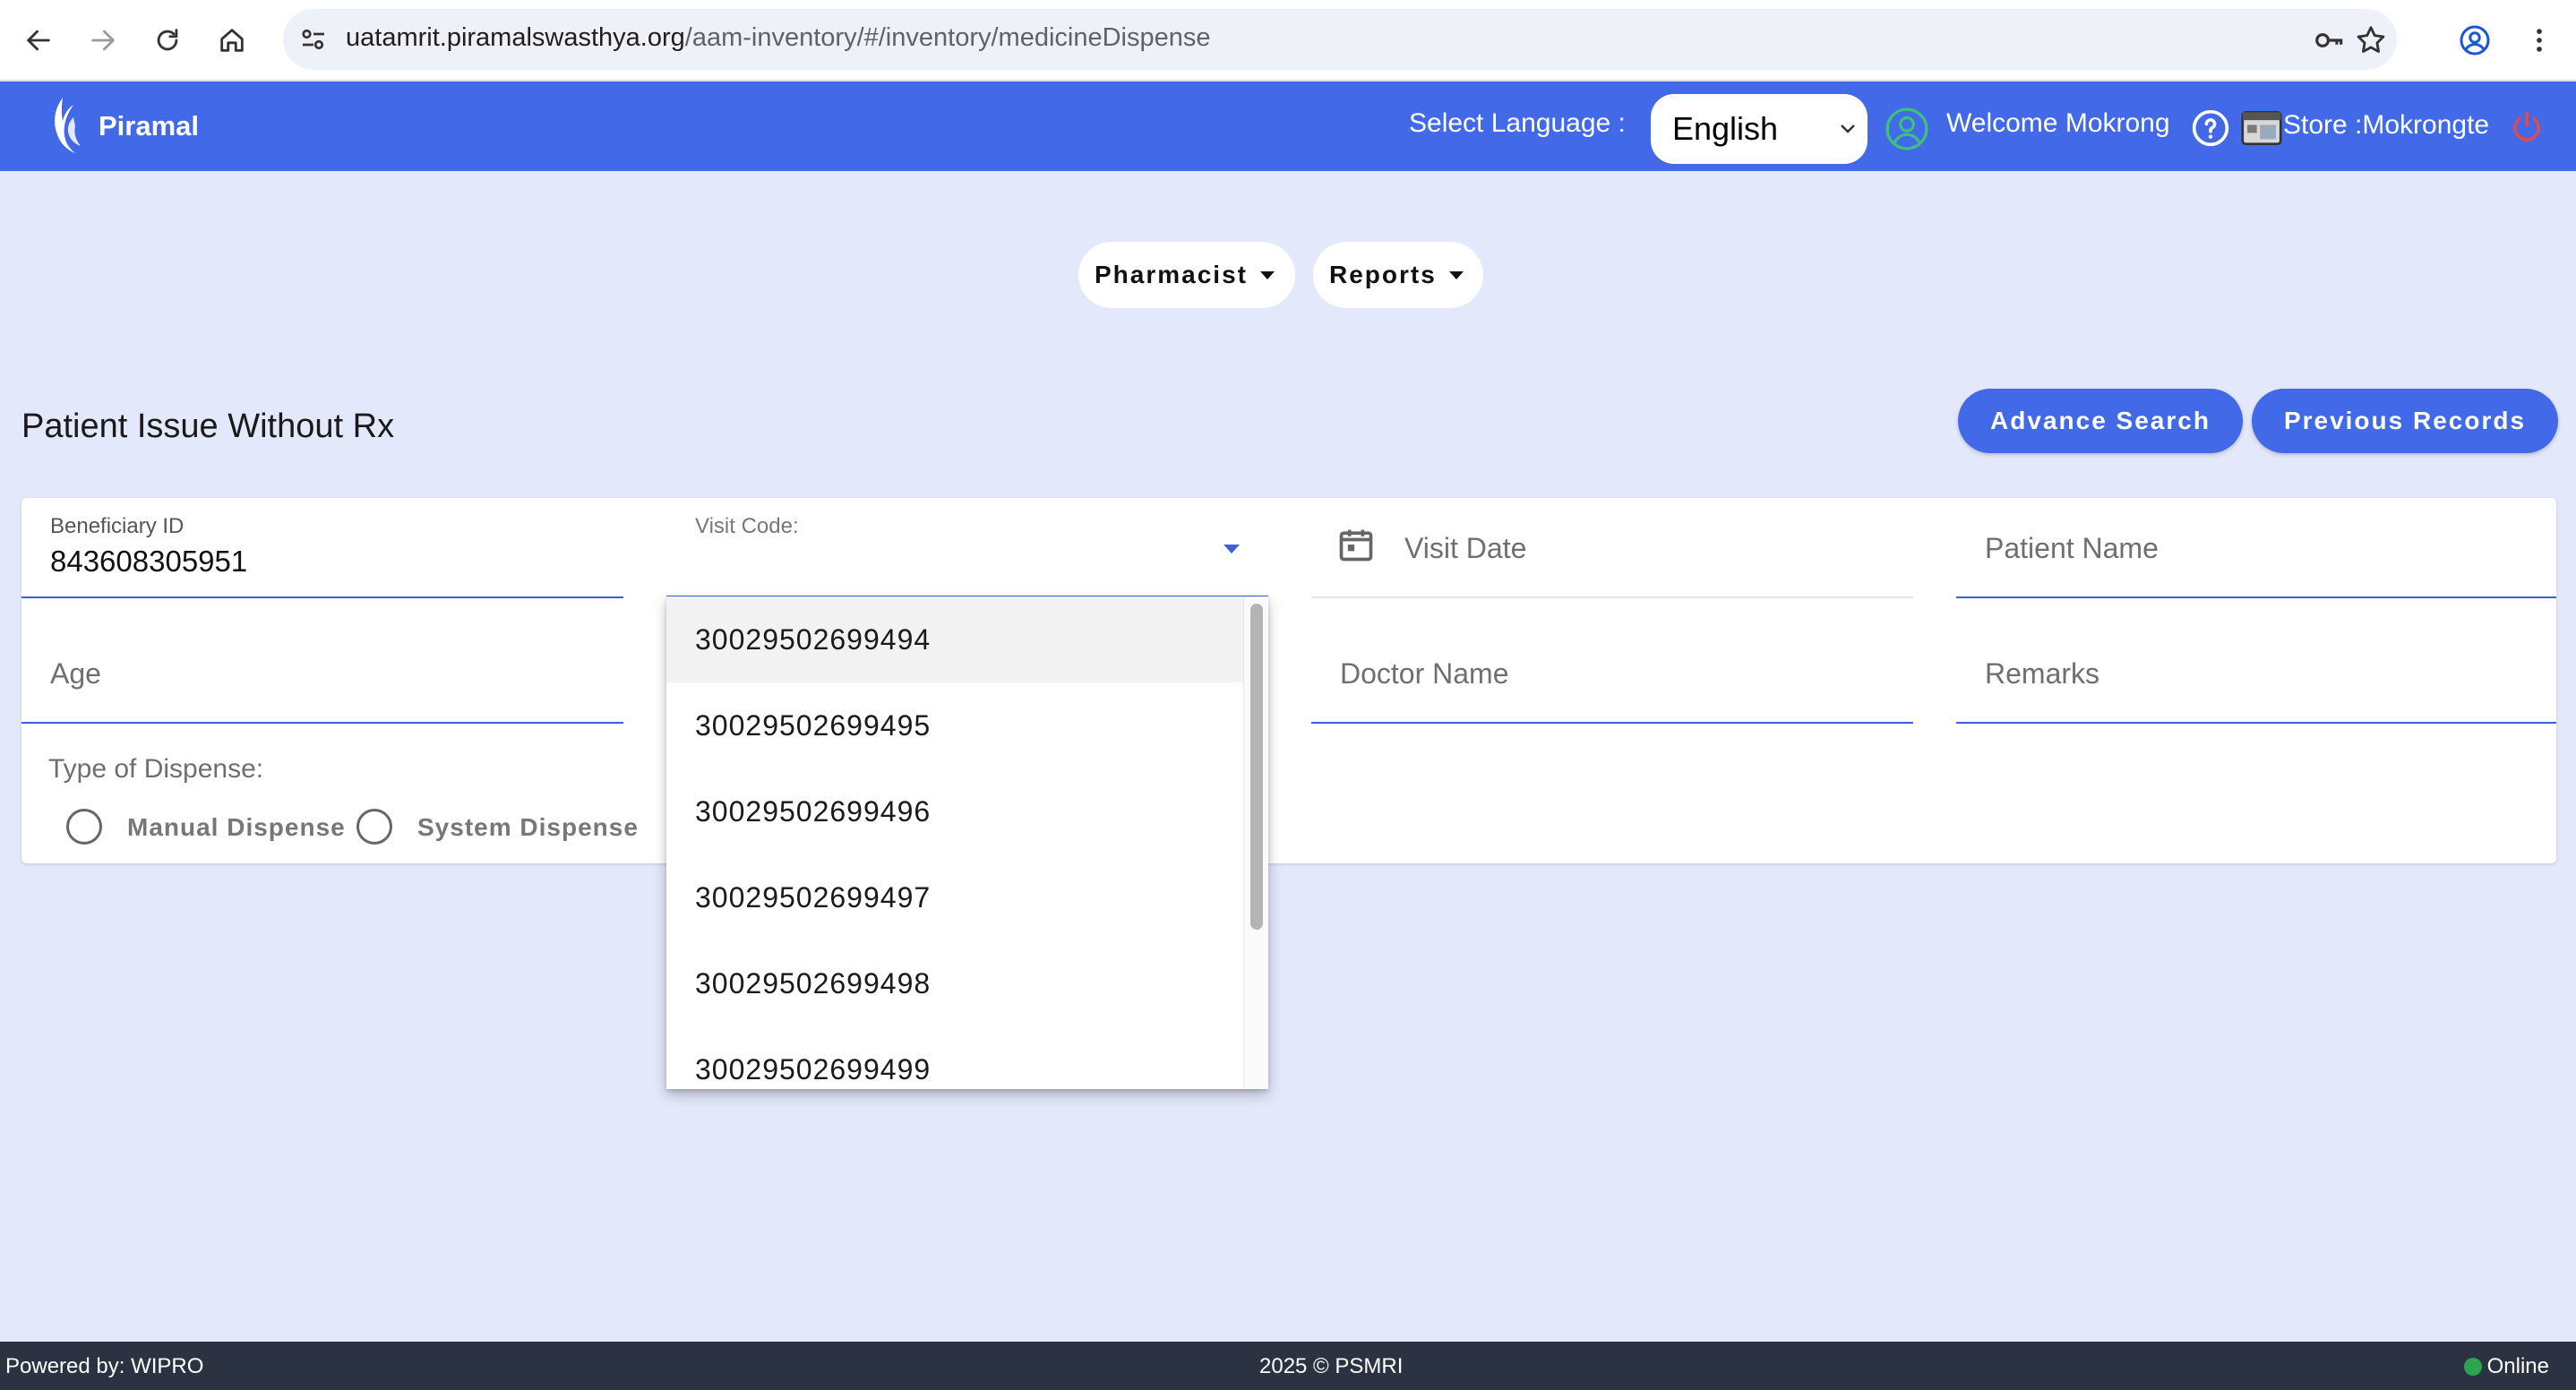 Image resolution: width=2576 pixels, height=1390 pixels. Describe the element at coordinates (1331, 1366) in the screenshot. I see `copyright-text: 2025 © PSMRI` at that location.